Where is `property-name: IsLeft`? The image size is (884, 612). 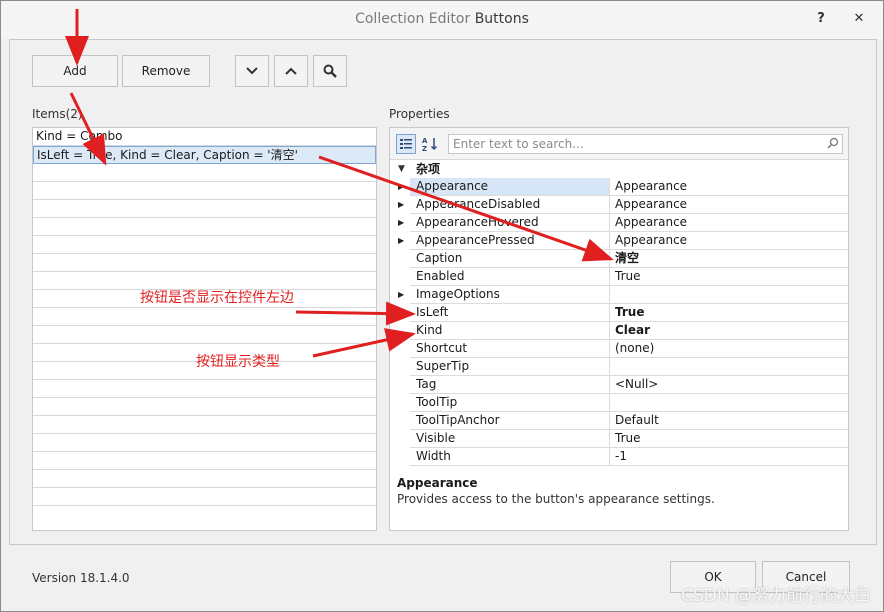
property-name: IsLeft is located at coordinates (510, 312).